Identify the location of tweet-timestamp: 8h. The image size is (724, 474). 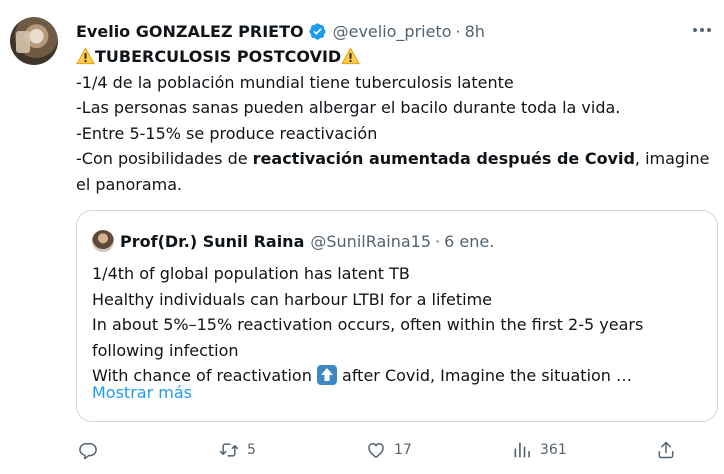
(475, 31).